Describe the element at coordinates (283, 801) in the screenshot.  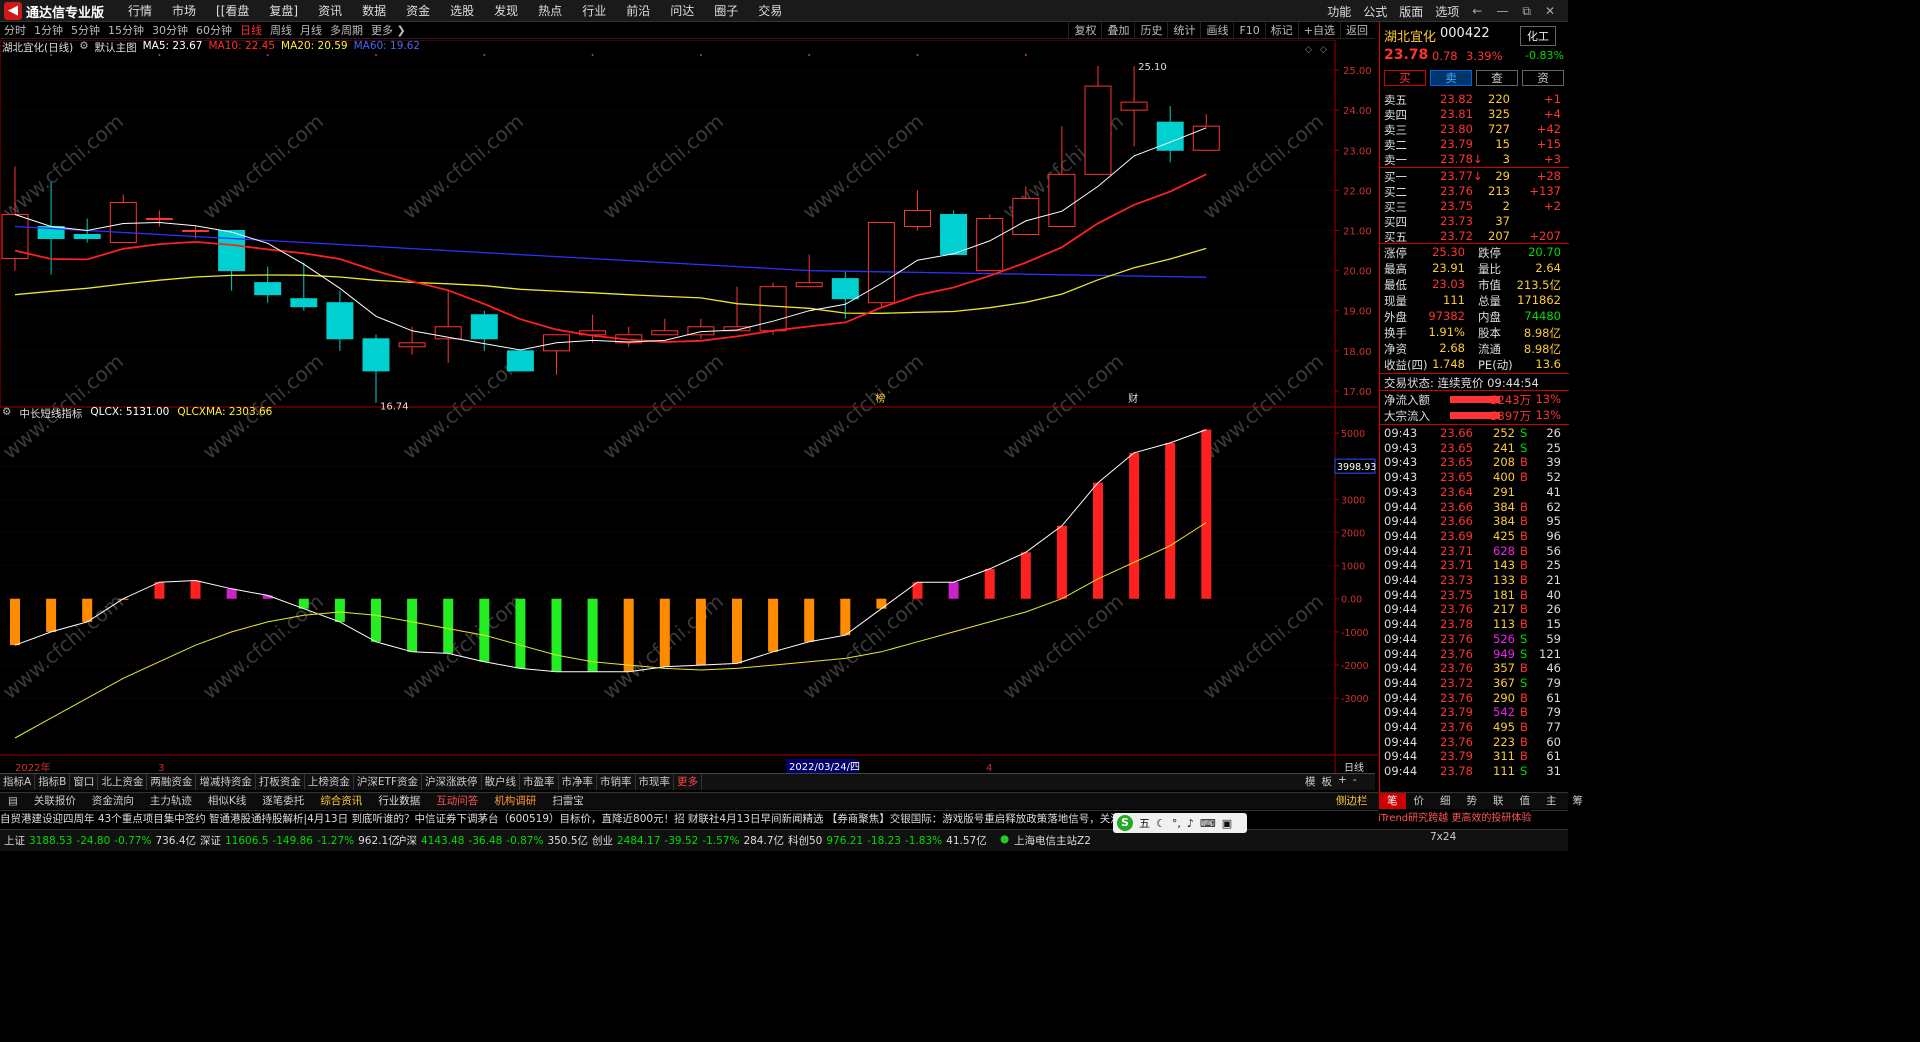
I see `info-tab: 逐笔委托` at that location.